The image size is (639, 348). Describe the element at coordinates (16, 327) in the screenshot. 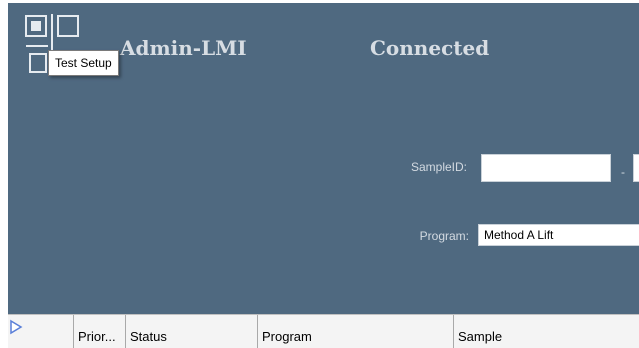

I see `play-arrow-icon` at that location.